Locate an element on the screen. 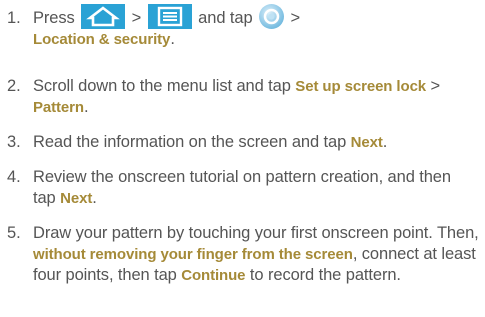  bold-term: Location & security is located at coordinates (102, 40).